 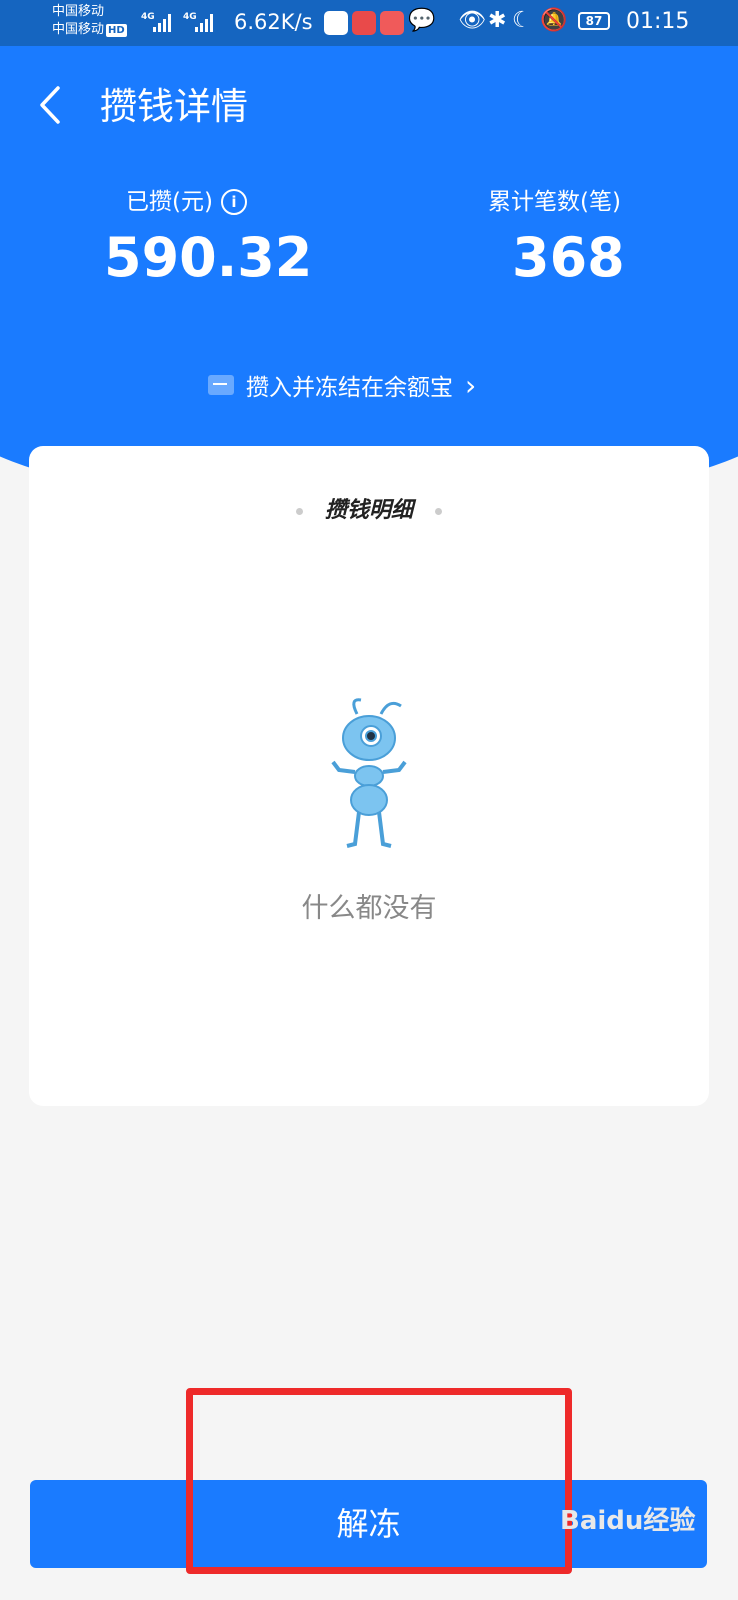 I want to click on title-dot-right, so click(x=438, y=511).